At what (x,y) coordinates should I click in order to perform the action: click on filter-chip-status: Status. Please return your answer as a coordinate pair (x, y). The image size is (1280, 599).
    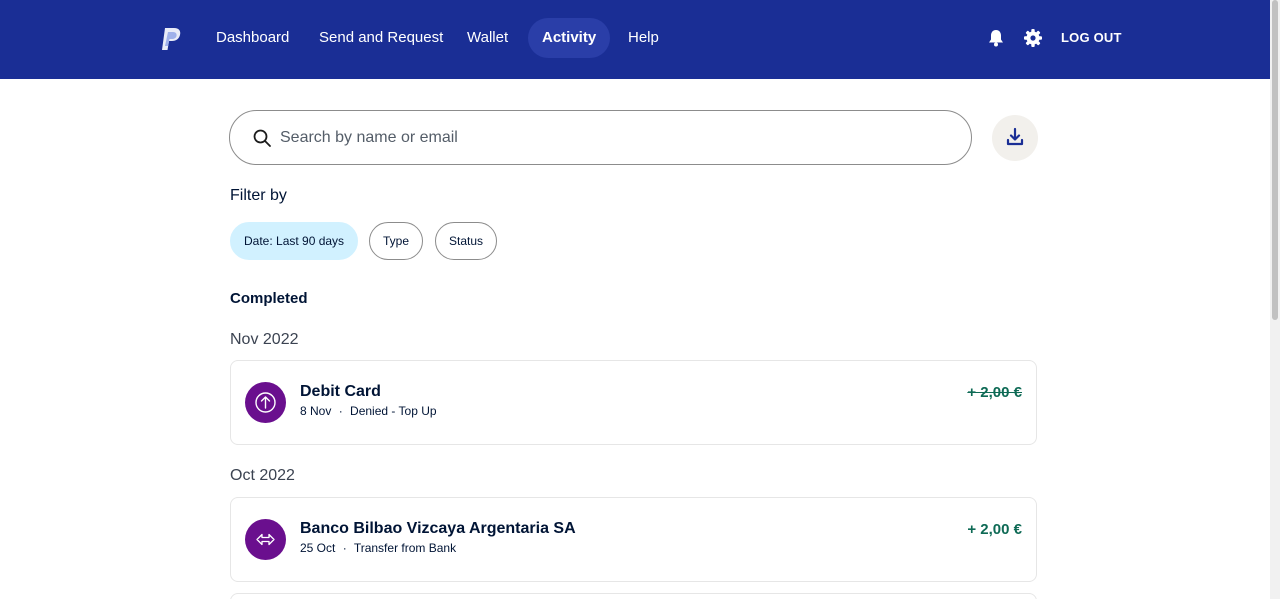
    Looking at the image, I should click on (466, 241).